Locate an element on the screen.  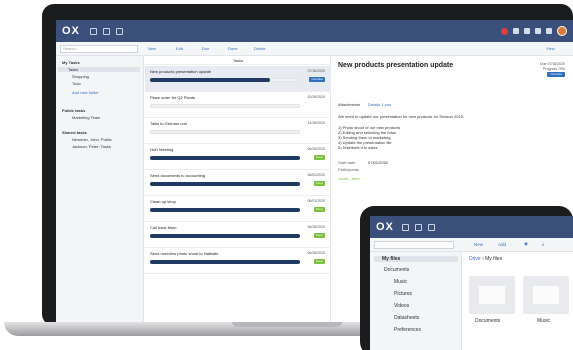
sidebar-my-tasks: My Tasks is located at coordinates (71, 62).